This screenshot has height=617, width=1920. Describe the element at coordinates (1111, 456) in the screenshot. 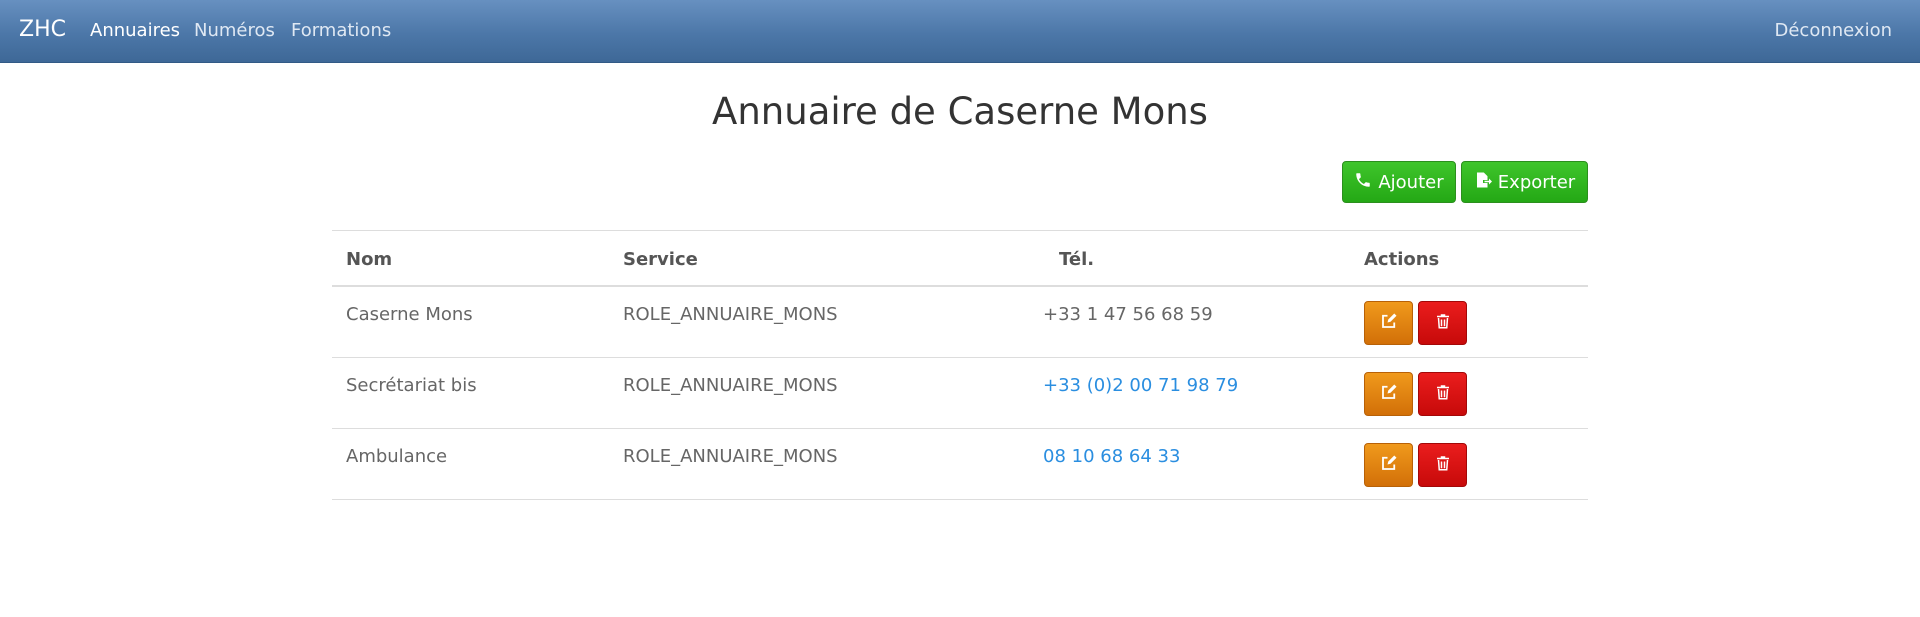

I see `cell-tel-link: 08 10 68 64 33` at that location.